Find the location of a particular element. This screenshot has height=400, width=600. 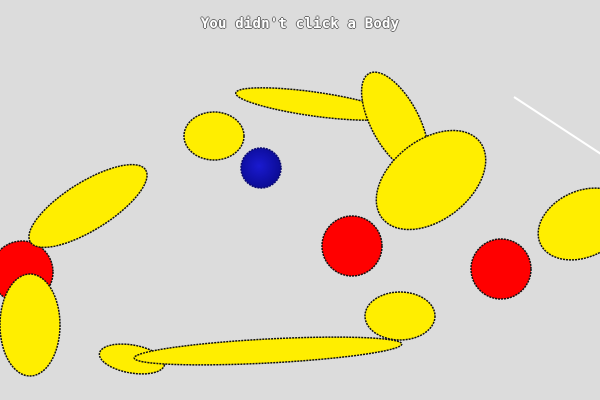

mouse-joint-line is located at coordinates (556, 125).